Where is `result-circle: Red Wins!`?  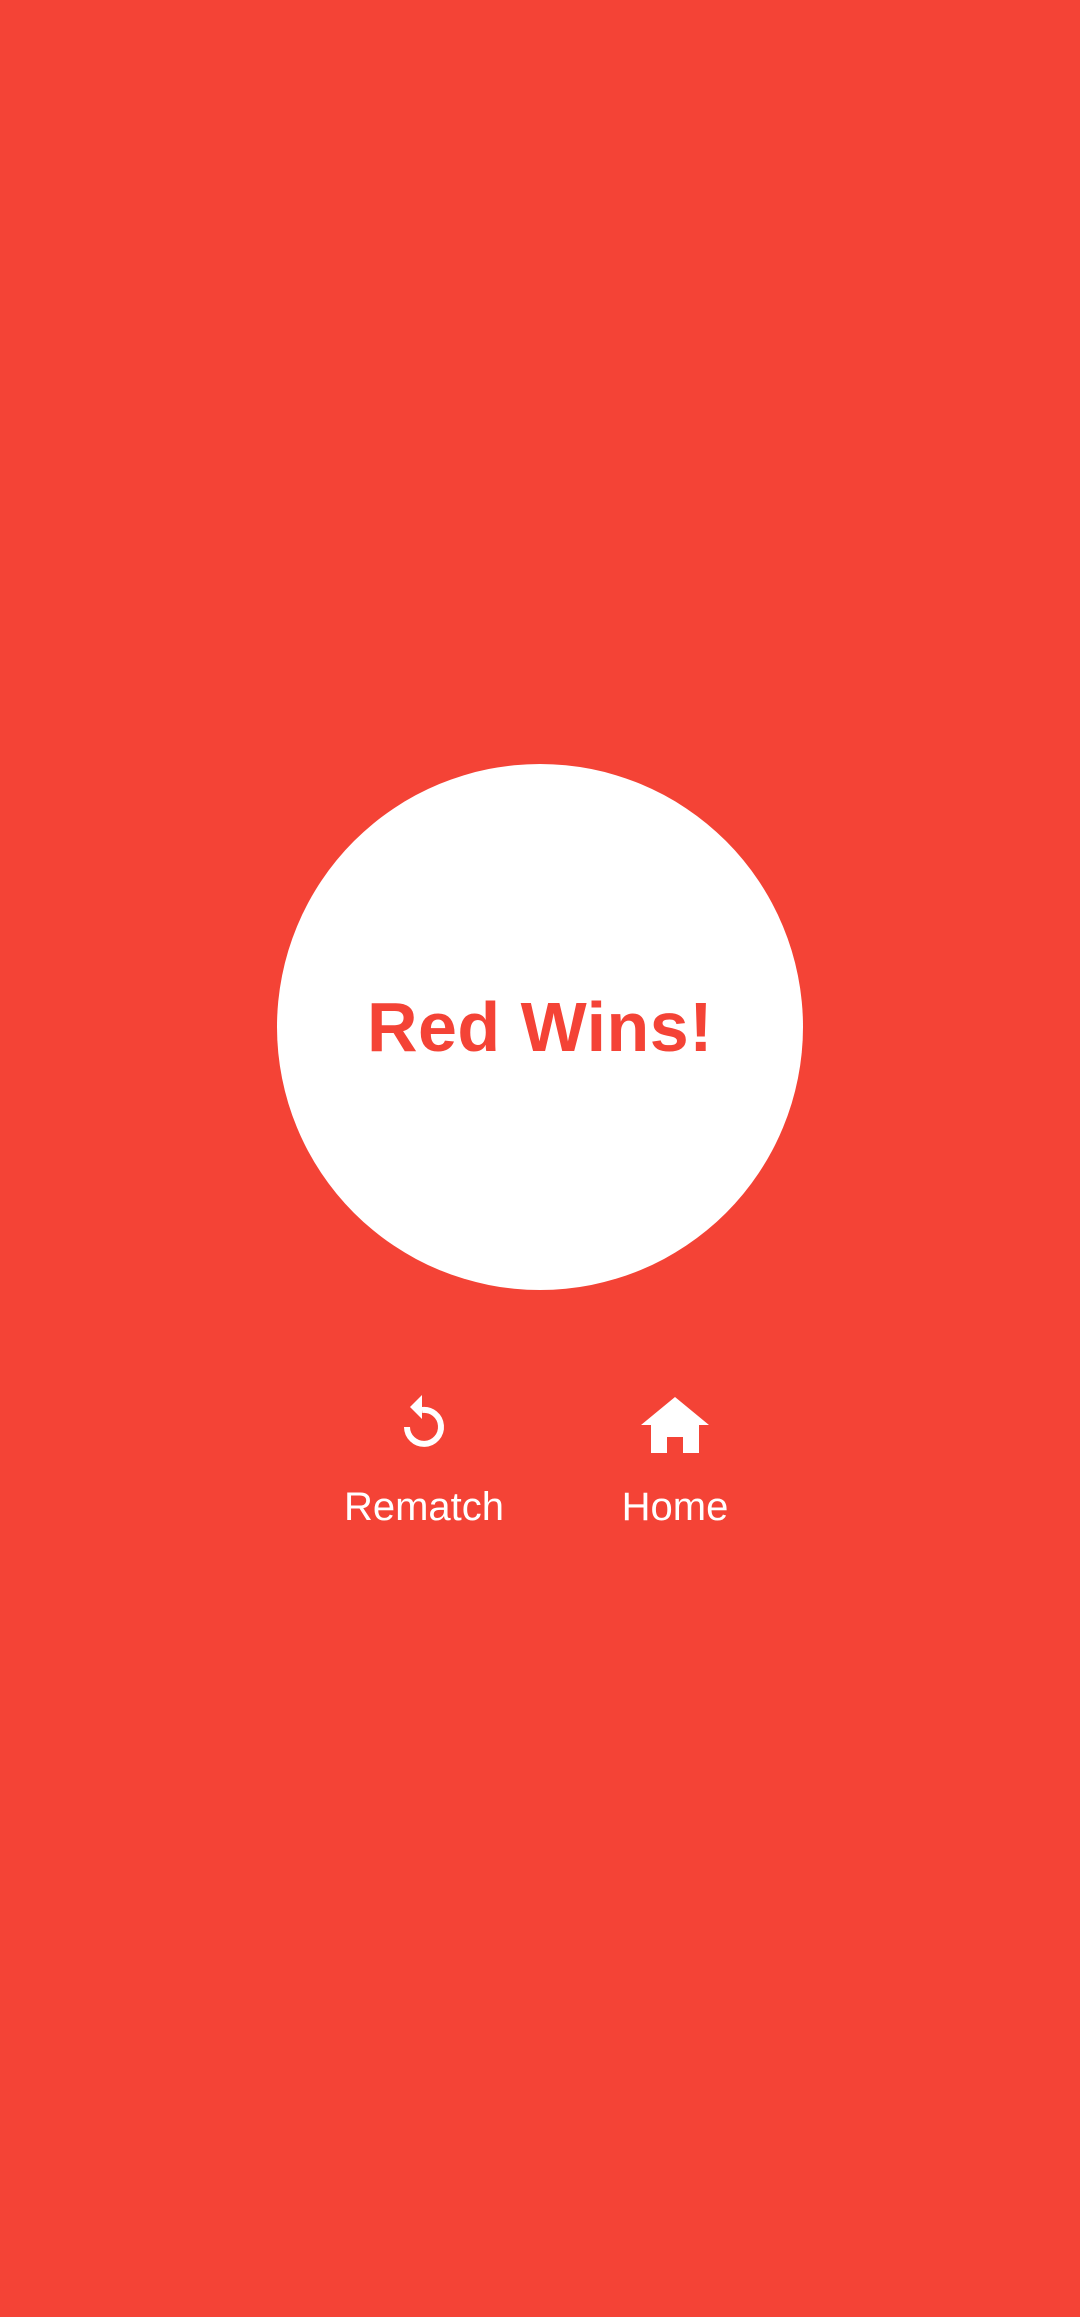 result-circle: Red Wins! is located at coordinates (540, 1027).